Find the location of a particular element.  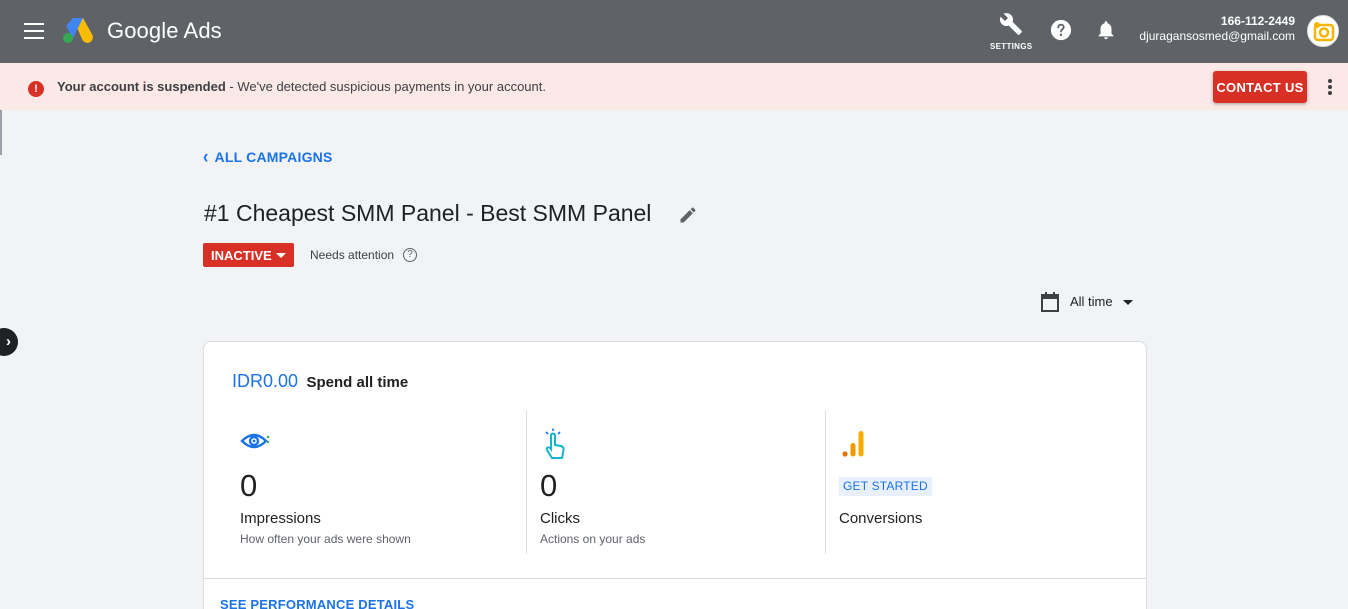

expand-side-panel-button: › is located at coordinates (9, 342).